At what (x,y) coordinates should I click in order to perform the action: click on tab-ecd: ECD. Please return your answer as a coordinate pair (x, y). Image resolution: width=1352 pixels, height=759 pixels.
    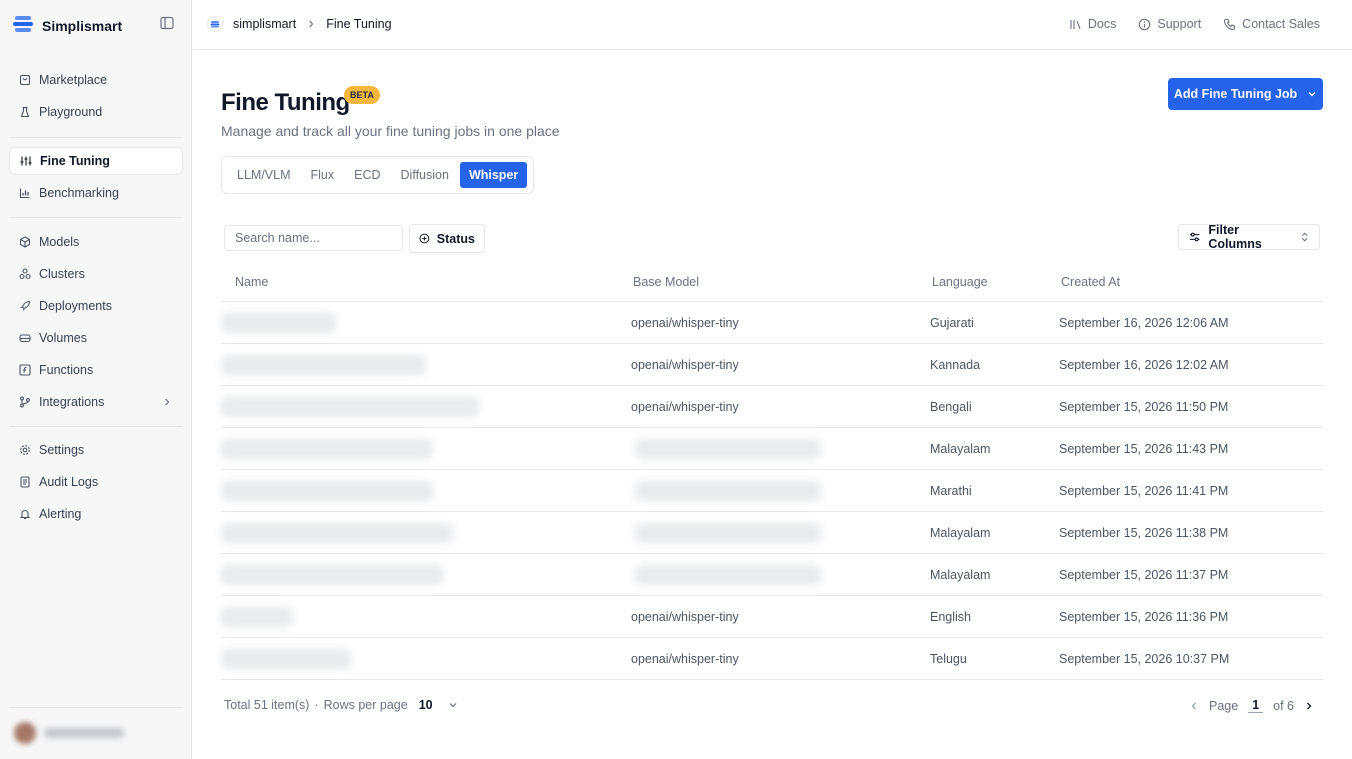
    Looking at the image, I should click on (367, 175).